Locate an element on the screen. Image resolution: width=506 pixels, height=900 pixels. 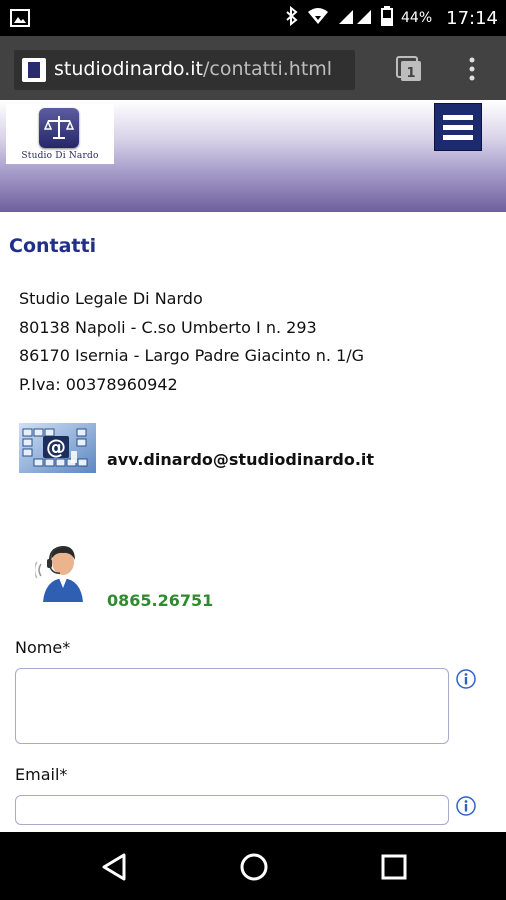
menu-button is located at coordinates (458, 127).